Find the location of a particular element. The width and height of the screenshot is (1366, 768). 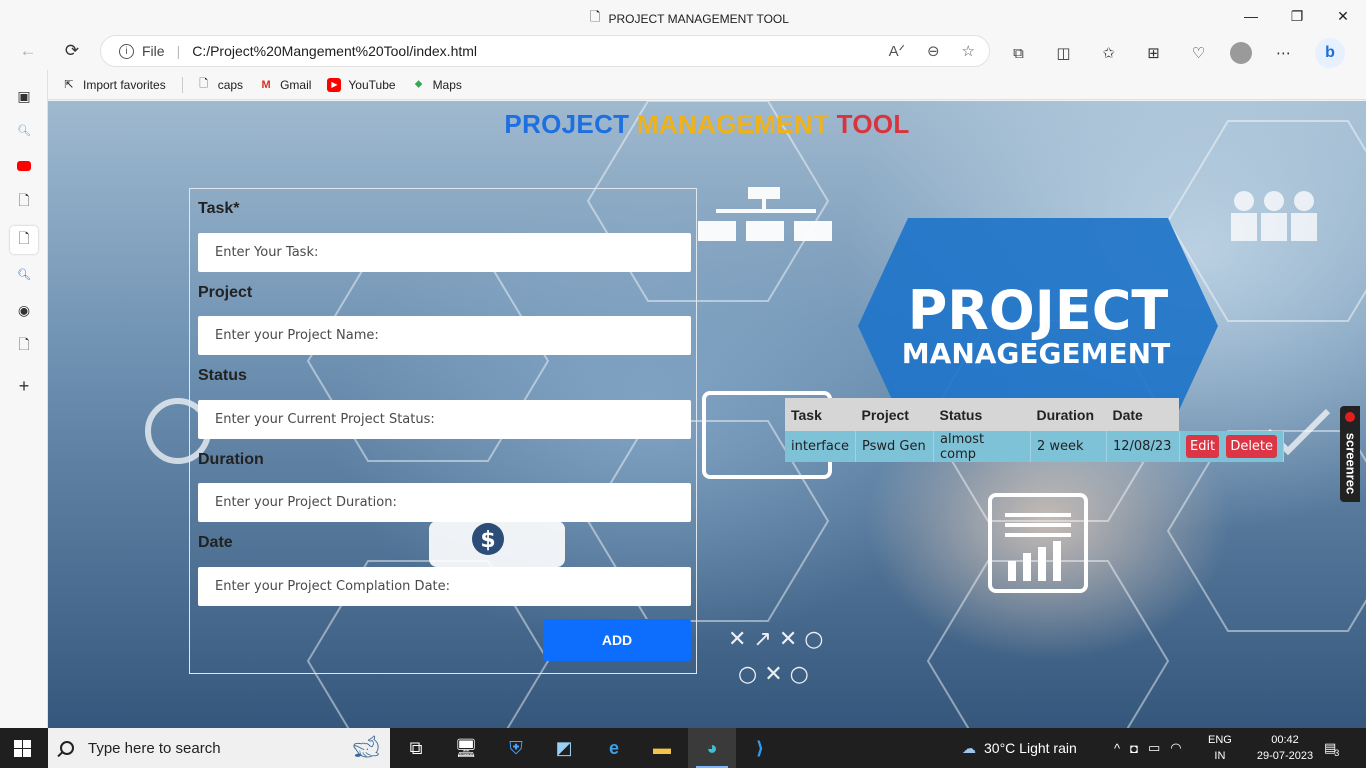

cell-duration: 2 week is located at coordinates (1068, 446).